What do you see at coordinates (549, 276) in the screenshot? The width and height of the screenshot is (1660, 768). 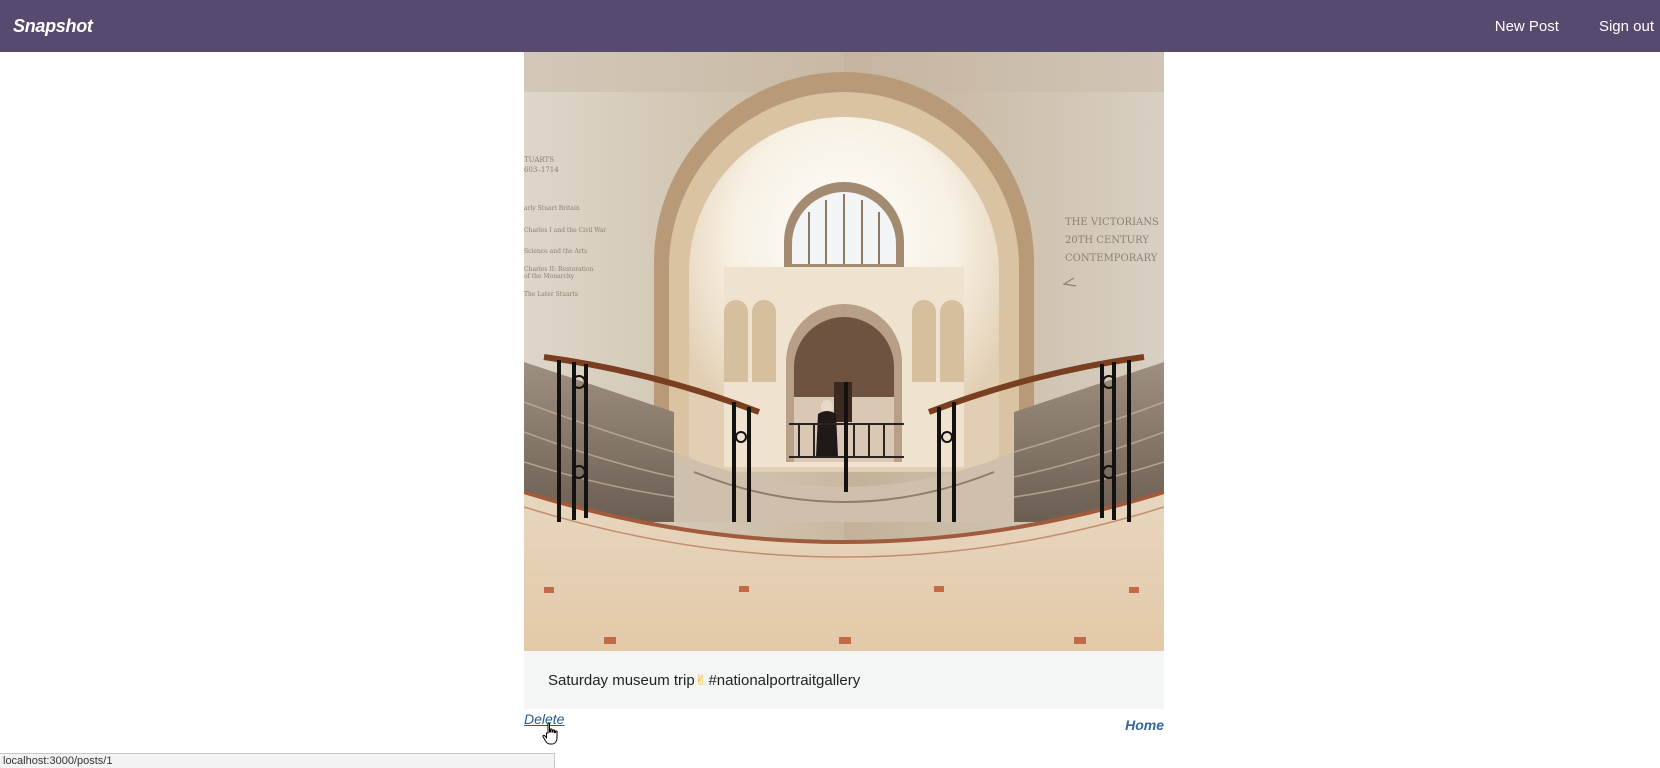 I see `wall-text-left-6: of the Monarchy` at bounding box center [549, 276].